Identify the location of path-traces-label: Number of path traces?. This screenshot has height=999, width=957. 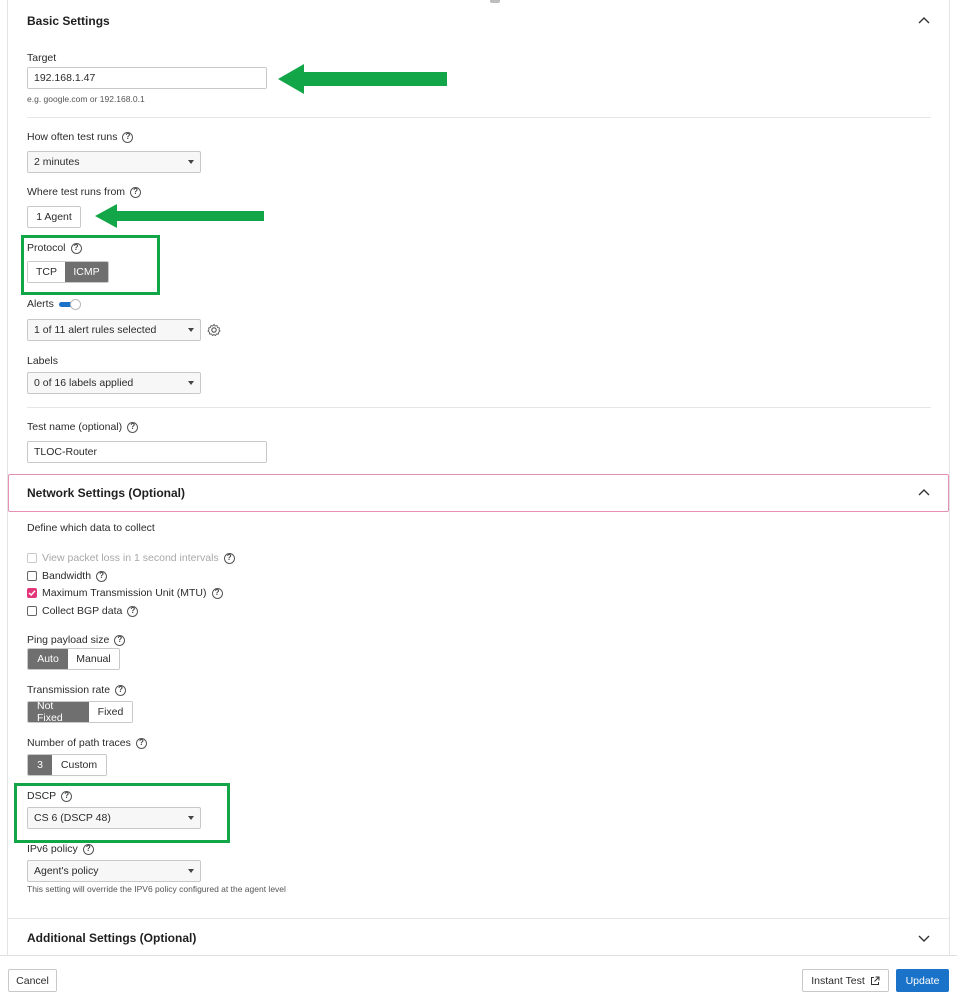
(87, 743).